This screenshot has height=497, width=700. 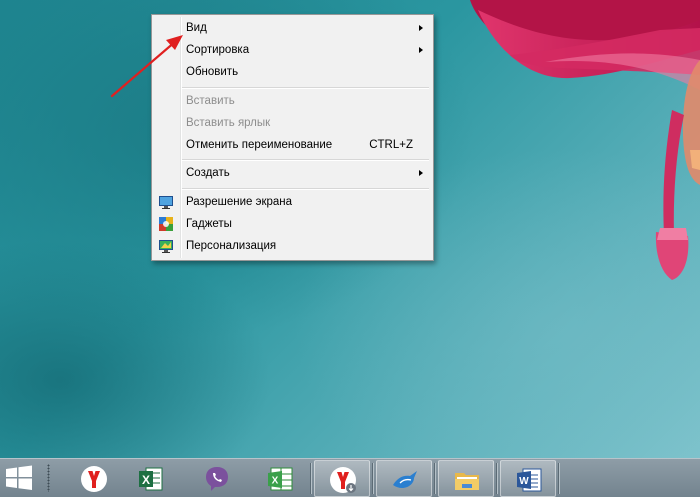 I want to click on taskbar-grip, so click(x=48, y=478).